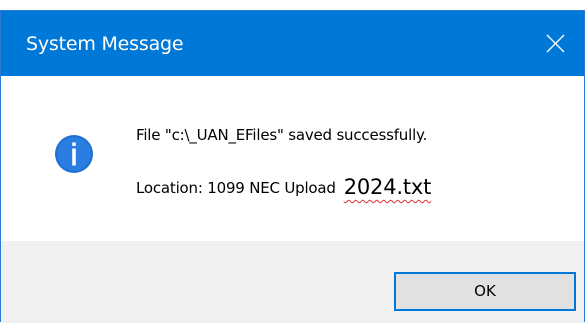  I want to click on location-label: Location: 1099 NEC Upload, so click(236, 188).